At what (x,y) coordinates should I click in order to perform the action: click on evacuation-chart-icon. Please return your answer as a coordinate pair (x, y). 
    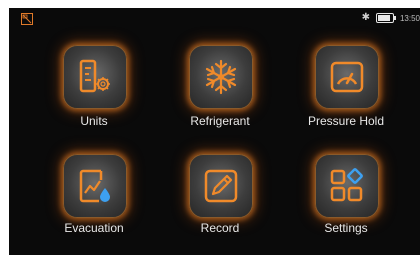
    Looking at the image, I should click on (94, 186).